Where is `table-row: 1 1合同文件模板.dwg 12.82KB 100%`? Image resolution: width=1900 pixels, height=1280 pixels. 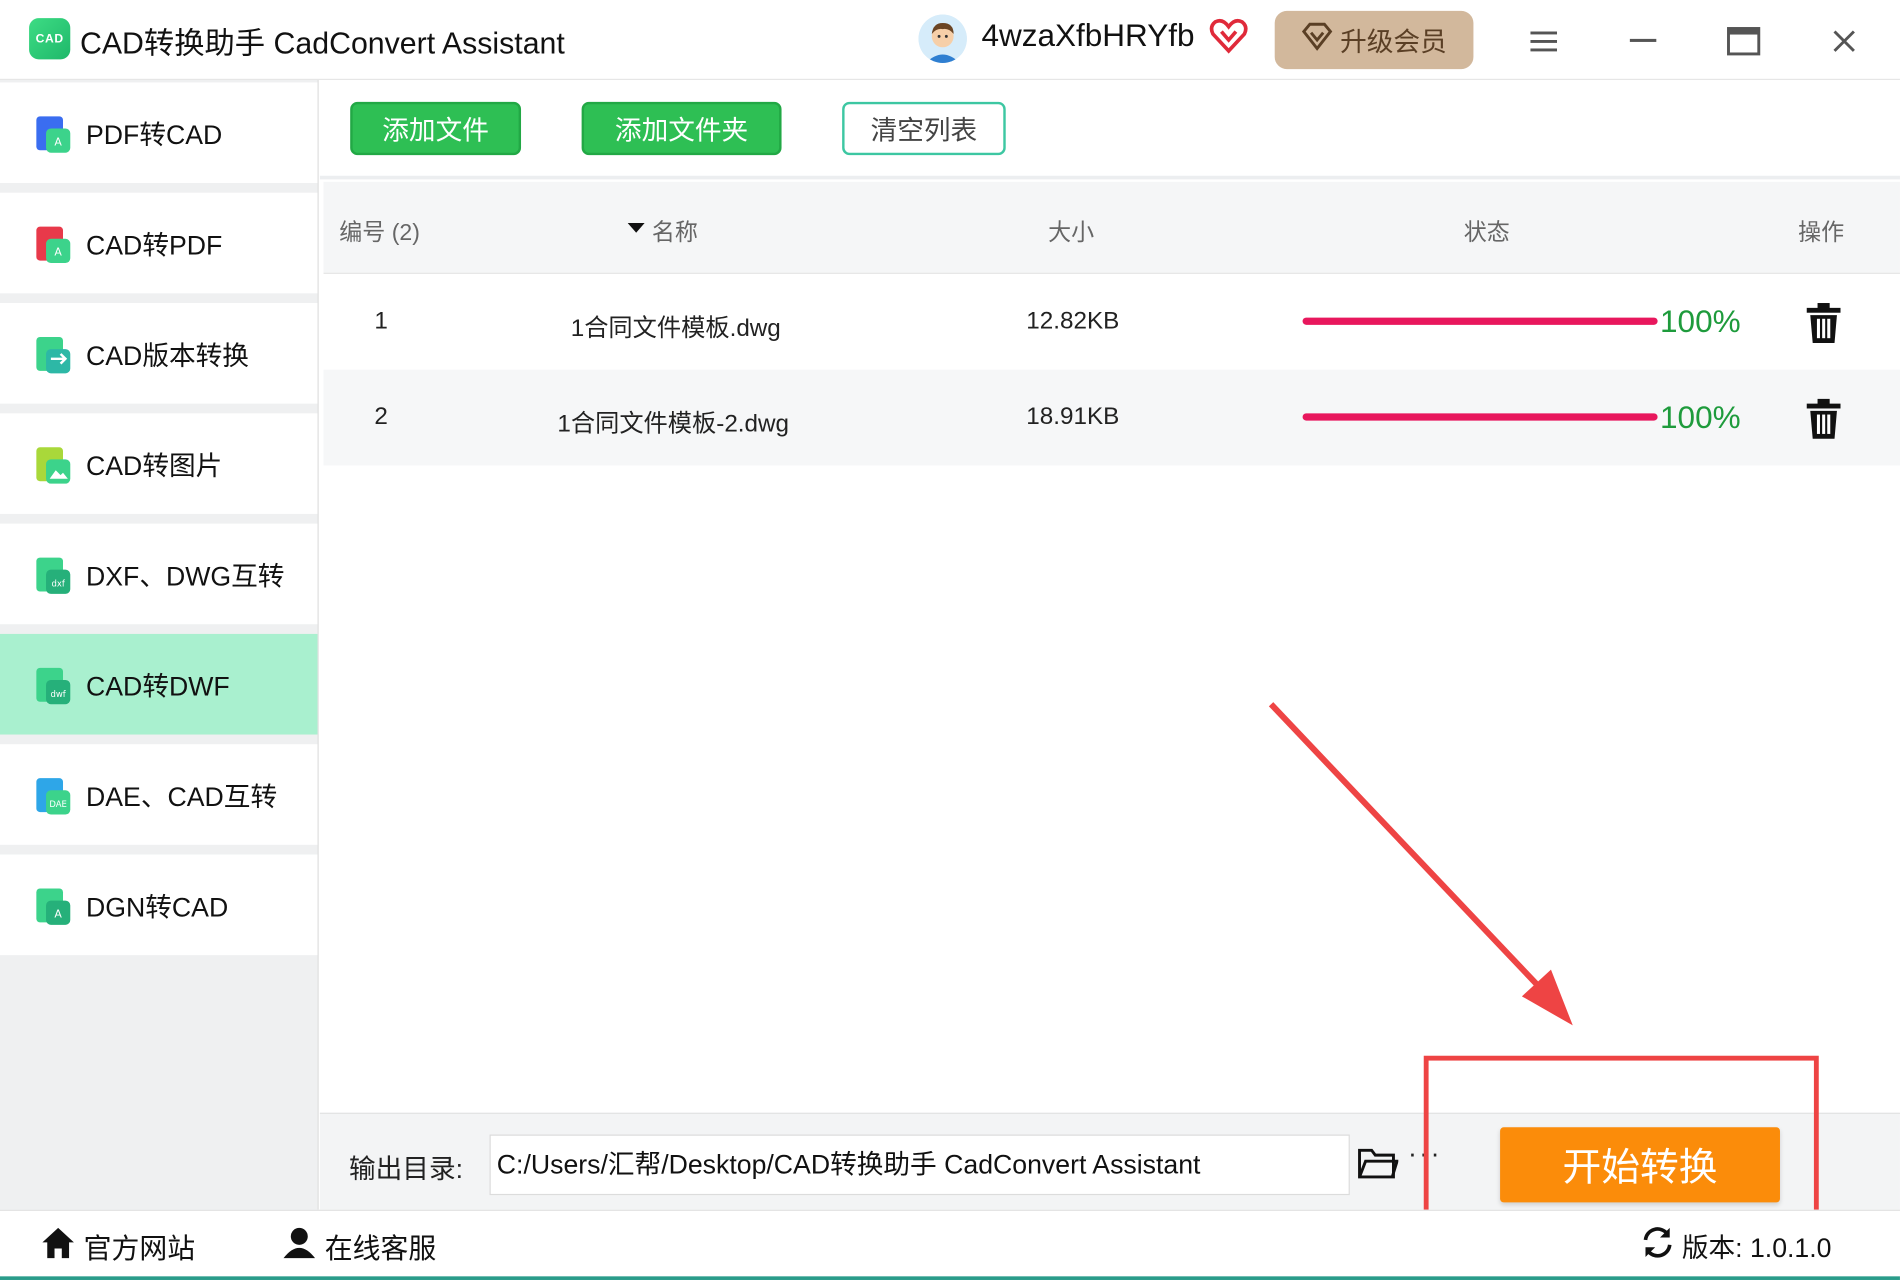 table-row: 1 1合同文件模板.dwg 12.82KB 100% is located at coordinates (1112, 322).